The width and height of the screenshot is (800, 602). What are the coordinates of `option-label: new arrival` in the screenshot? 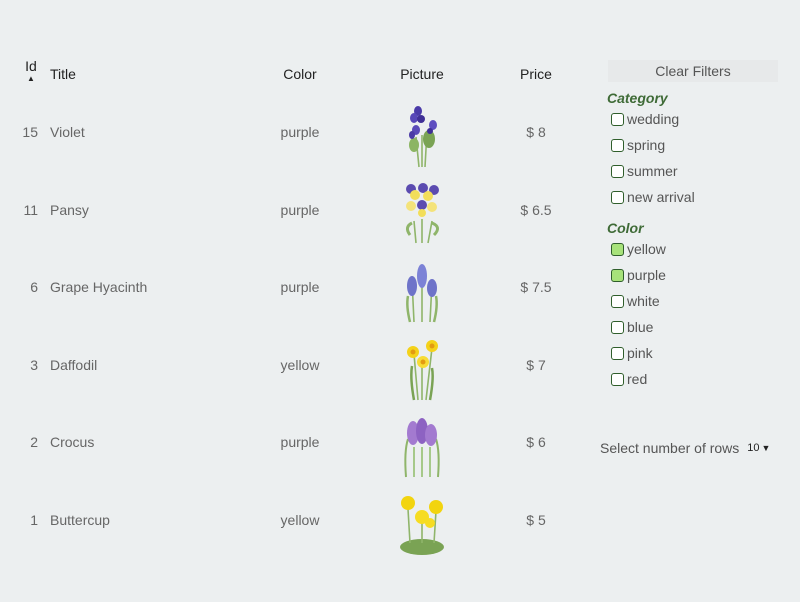 It's located at (661, 197).